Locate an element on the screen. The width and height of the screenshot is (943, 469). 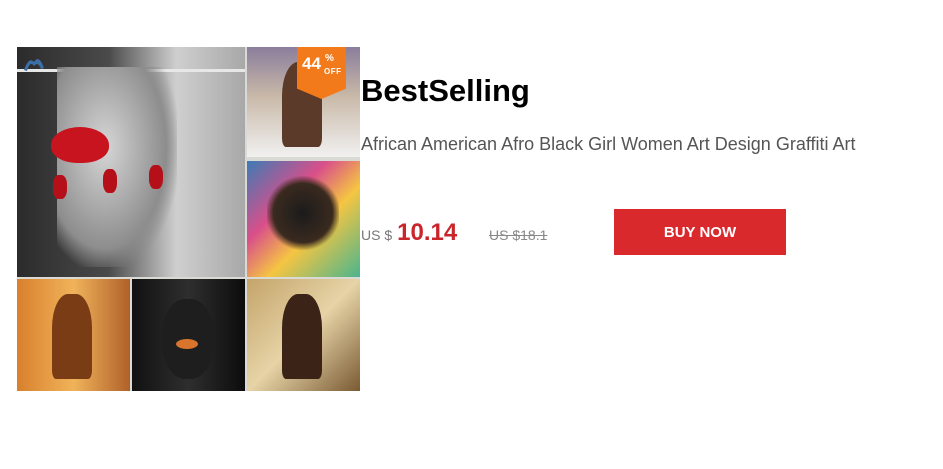
store-logo-icon is located at coordinates (34, 65).